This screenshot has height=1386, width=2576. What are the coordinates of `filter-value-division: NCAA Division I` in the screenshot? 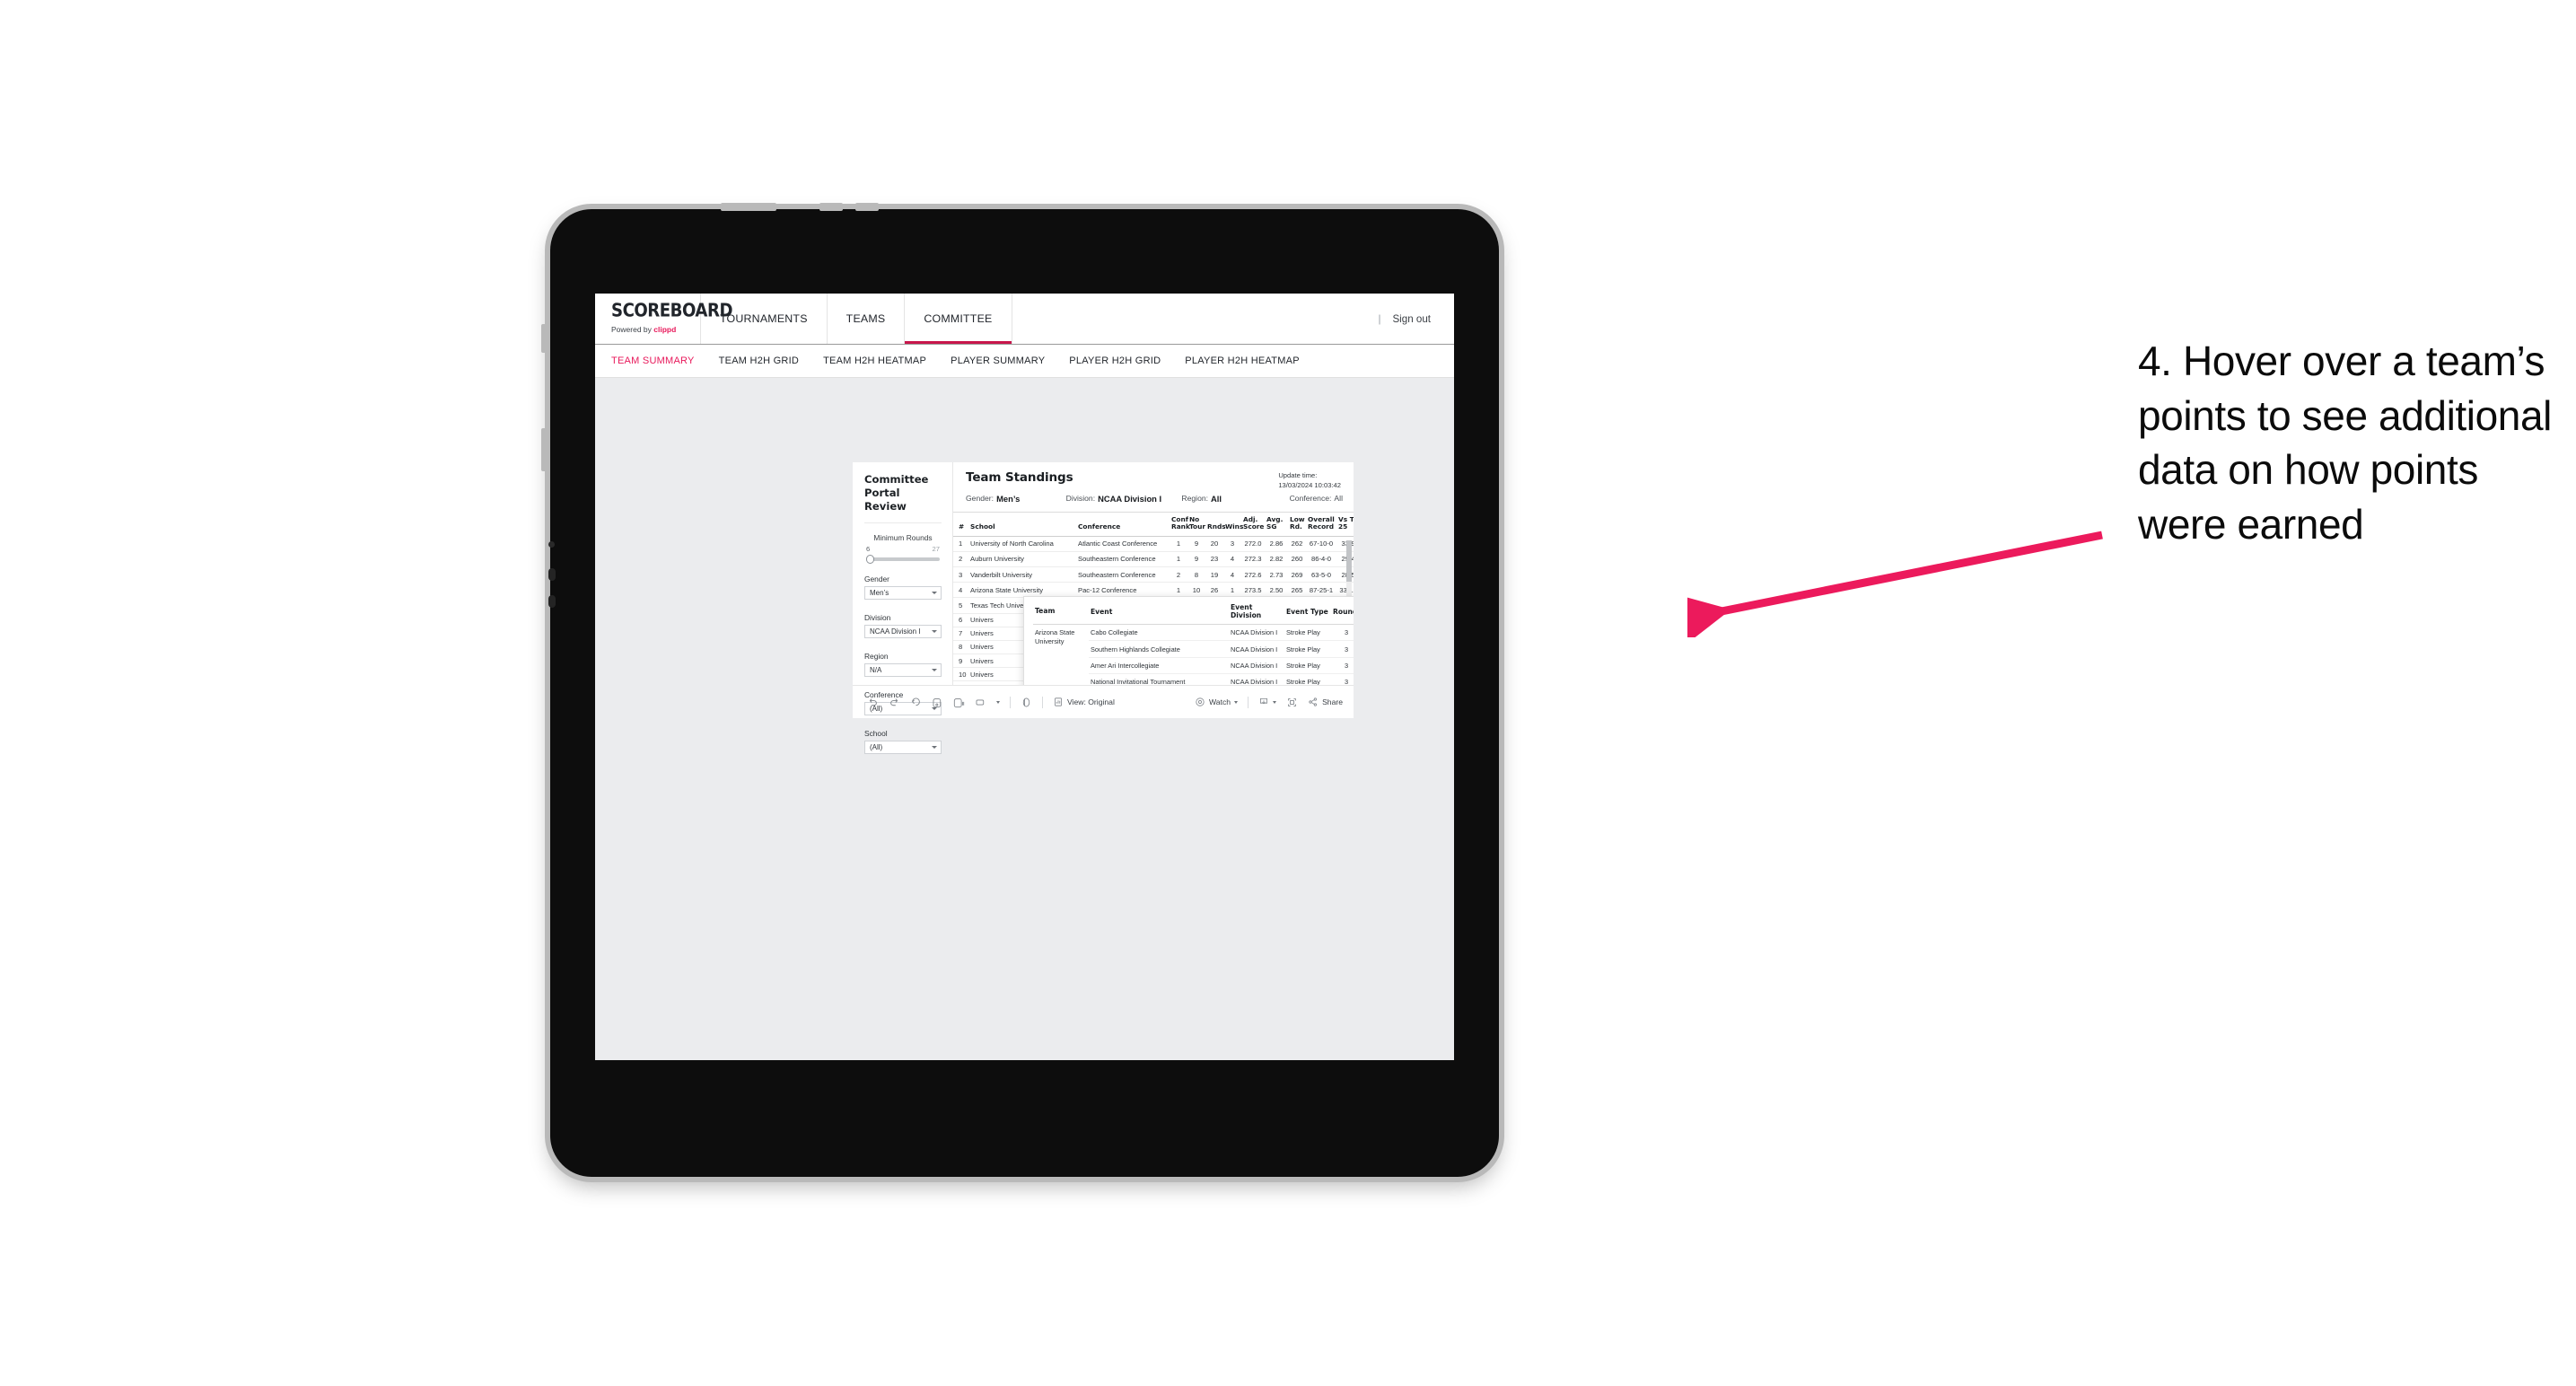 It's located at (895, 631).